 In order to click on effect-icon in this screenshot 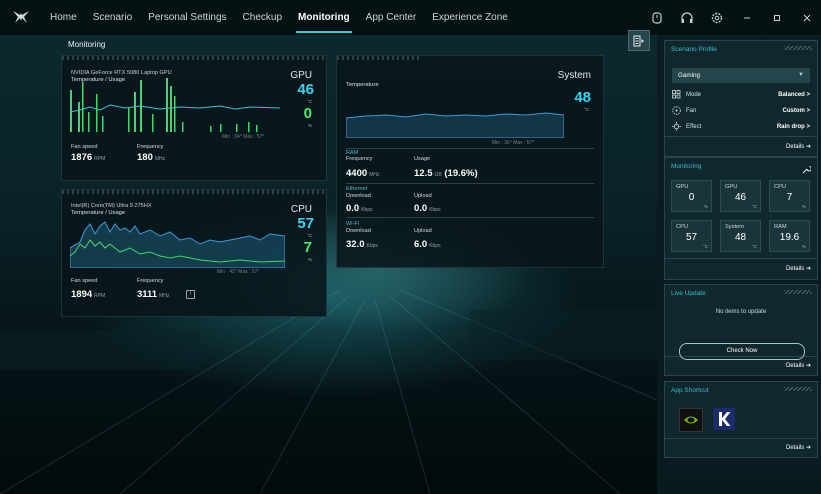, I will do `click(676, 126)`.